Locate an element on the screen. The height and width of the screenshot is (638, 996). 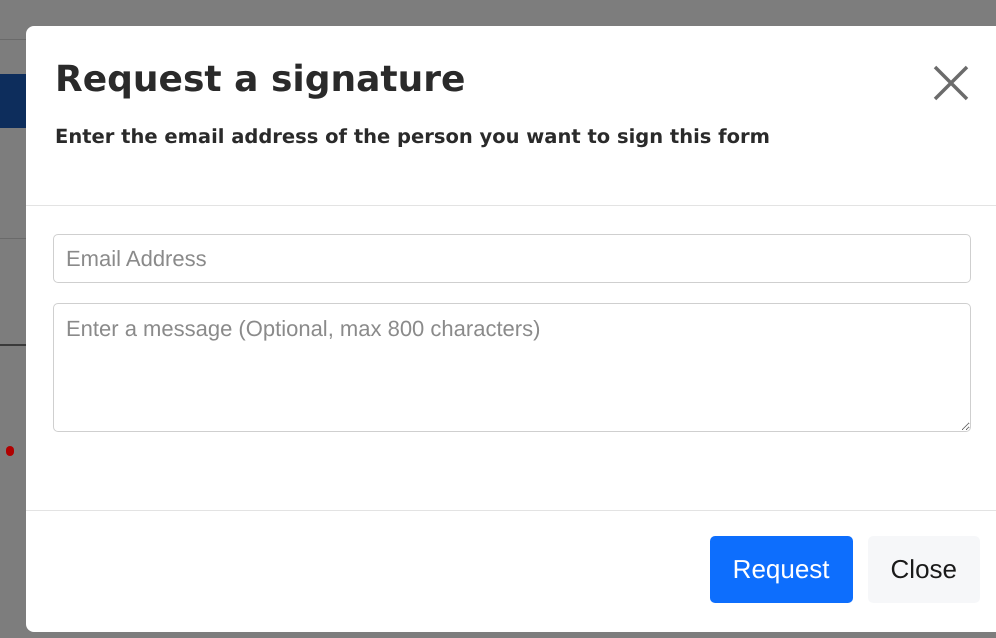
dialog-subtitle: Enter the email address of the person you want to sign this form is located at coordinates (413, 137).